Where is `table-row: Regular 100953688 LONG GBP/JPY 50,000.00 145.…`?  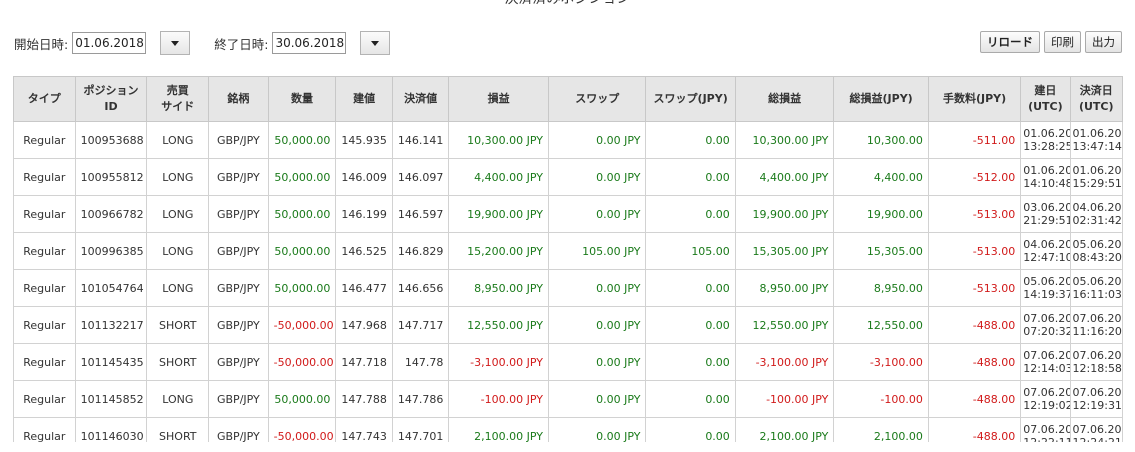 table-row: Regular 100953688 LONG GBP/JPY 50,000.00 145.… is located at coordinates (568, 140).